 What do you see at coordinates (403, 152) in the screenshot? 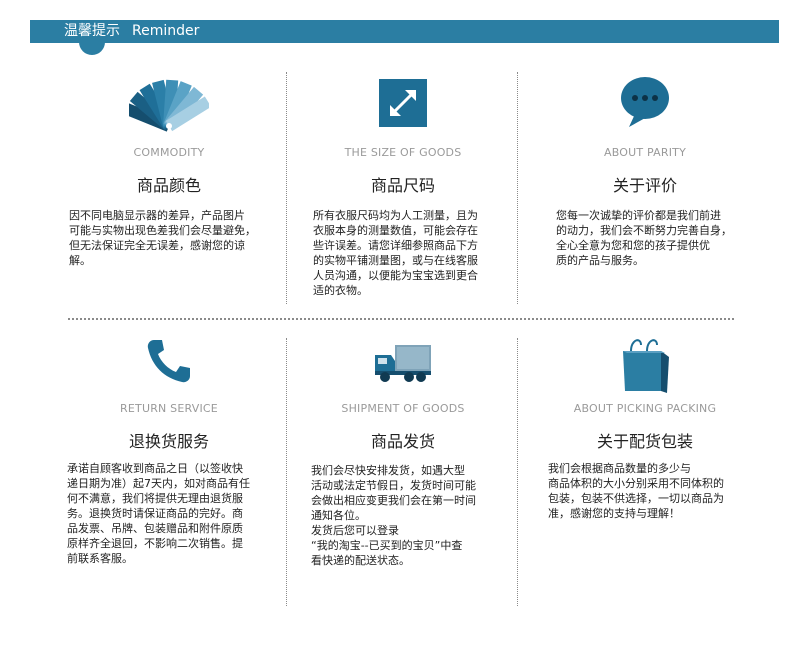
I see `item-eng-label: THE SIZE OF GOODS` at bounding box center [403, 152].